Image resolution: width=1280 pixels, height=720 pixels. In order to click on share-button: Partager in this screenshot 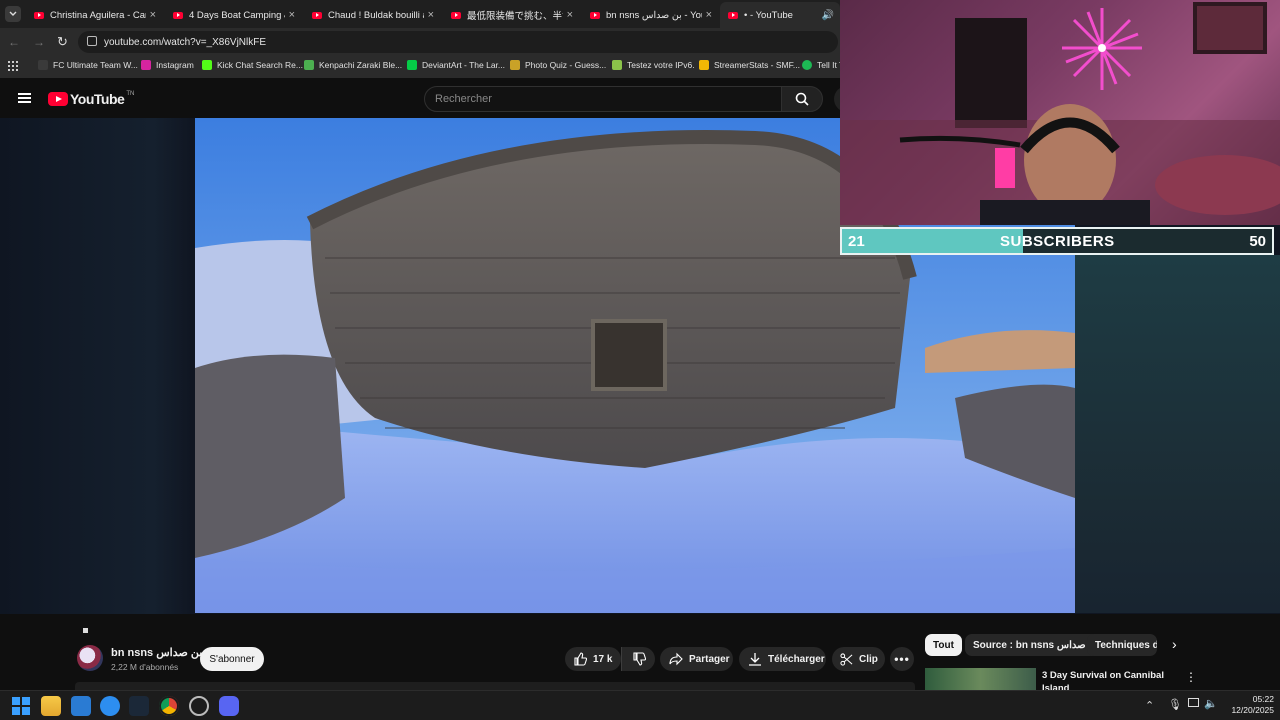, I will do `click(696, 659)`.